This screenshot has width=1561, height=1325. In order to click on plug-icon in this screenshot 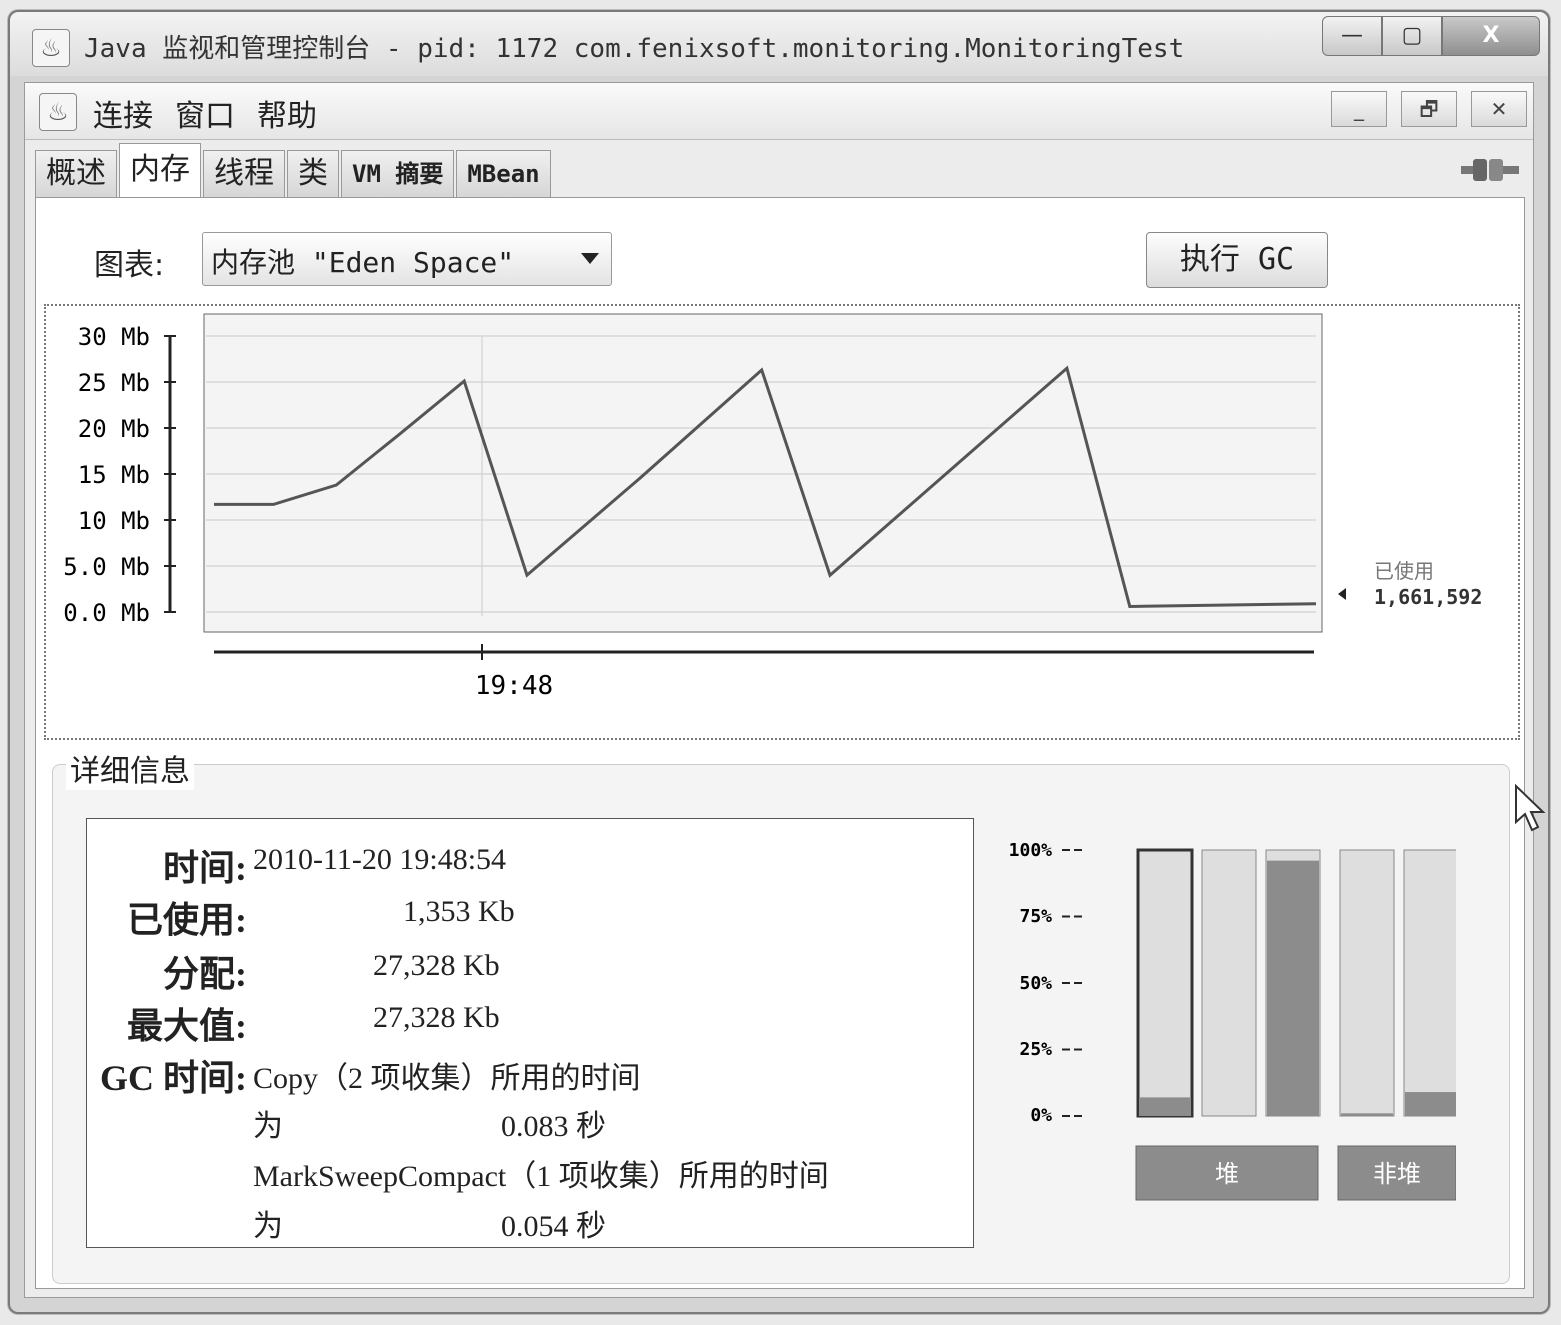, I will do `click(1490, 170)`.